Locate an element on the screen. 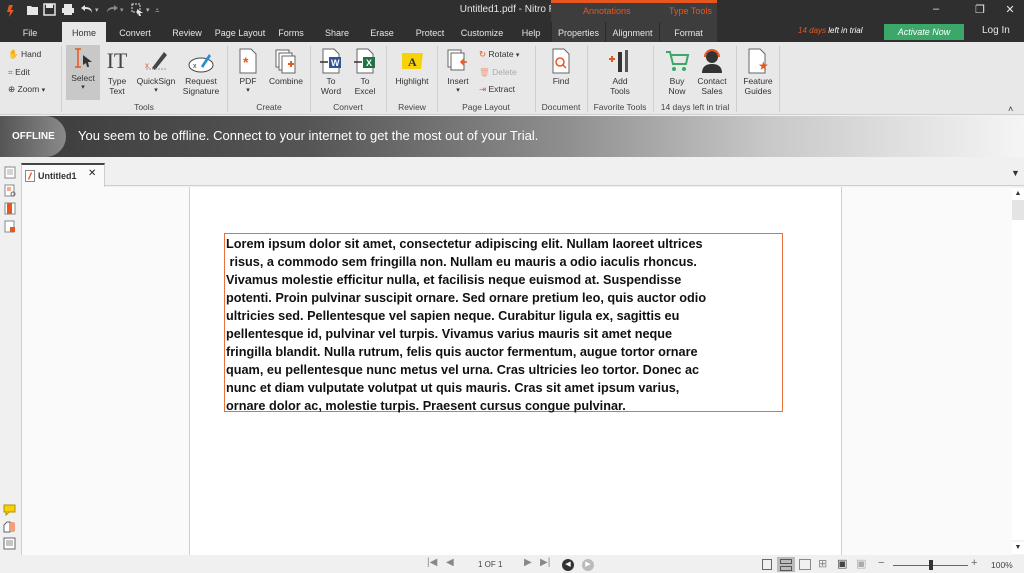 This screenshot has width=1024, height=573. feature-guides-button: ★ Feature Guides is located at coordinates (758, 72).